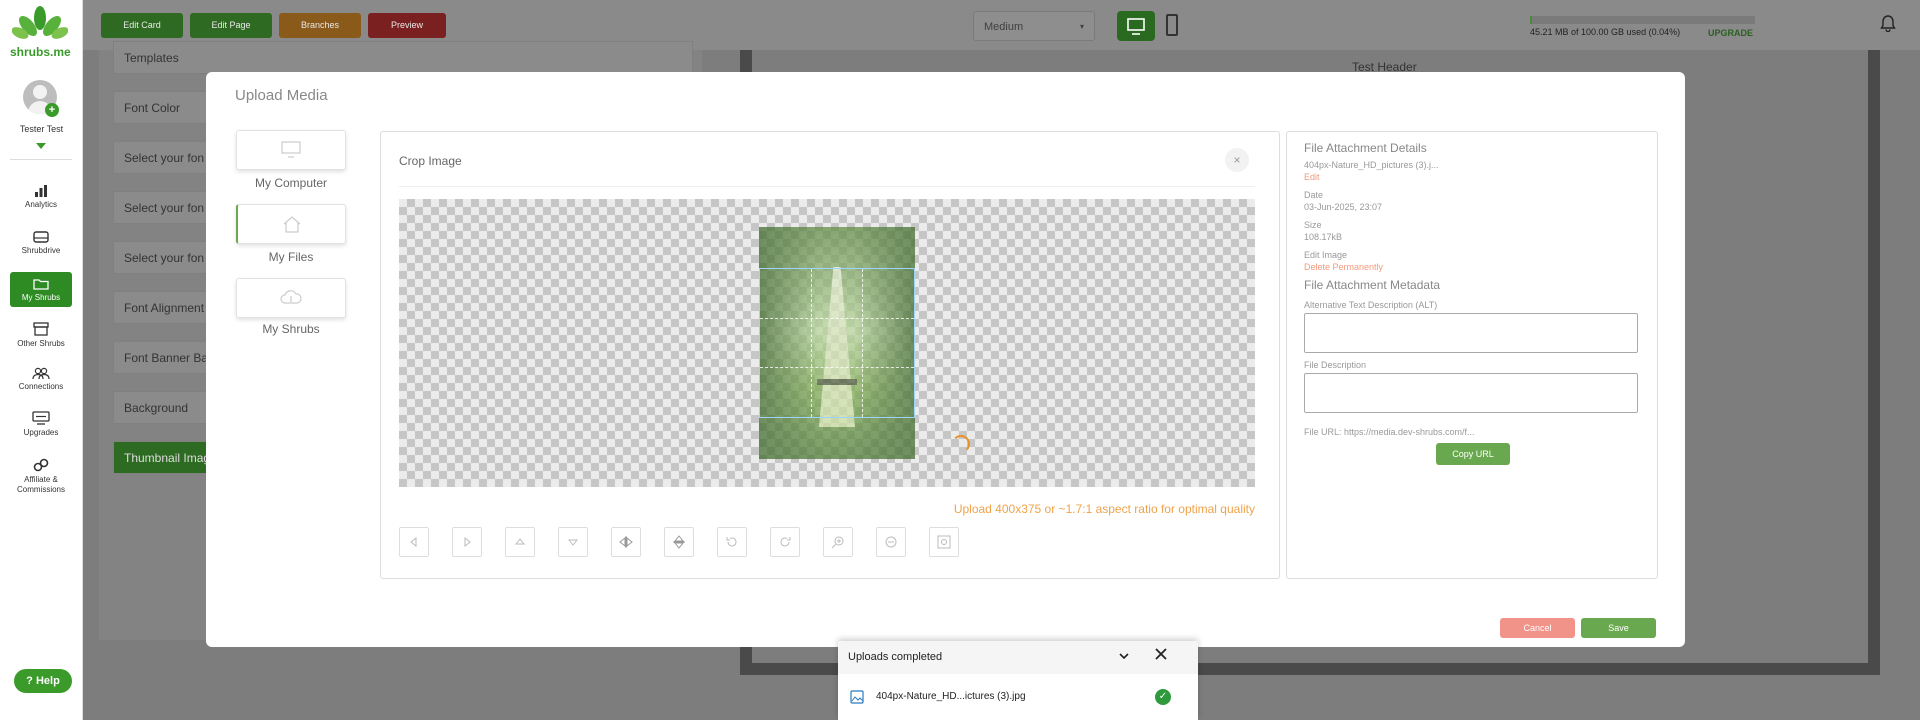 This screenshot has width=1920, height=720. Describe the element at coordinates (41, 379) in the screenshot. I see `sidebar-item-connections: Connections` at that location.